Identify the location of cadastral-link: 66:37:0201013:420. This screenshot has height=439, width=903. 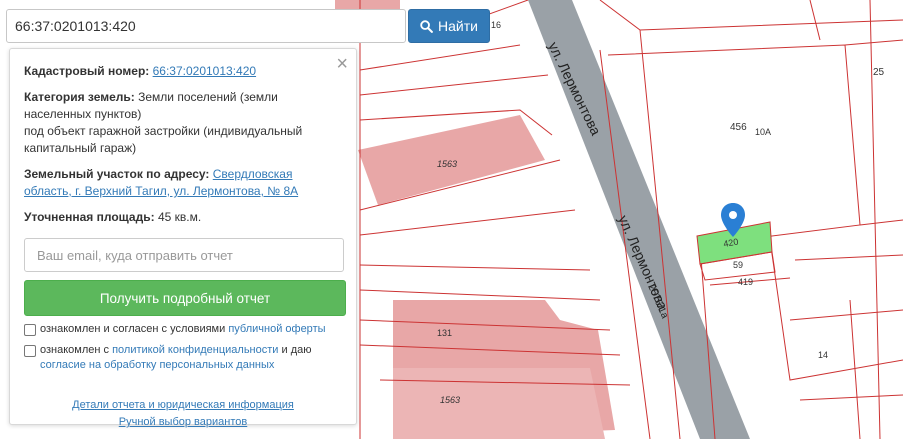
(204, 71).